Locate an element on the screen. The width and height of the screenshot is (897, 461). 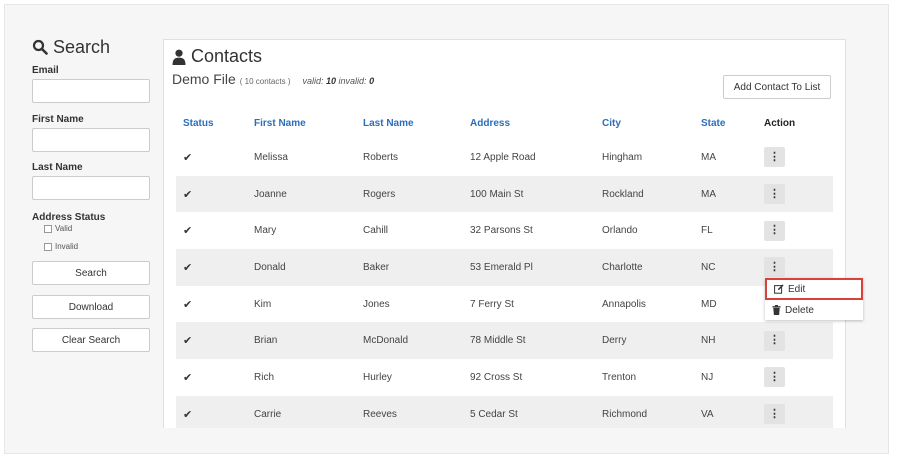
address-cell: 32 Parsons St is located at coordinates (501, 231).